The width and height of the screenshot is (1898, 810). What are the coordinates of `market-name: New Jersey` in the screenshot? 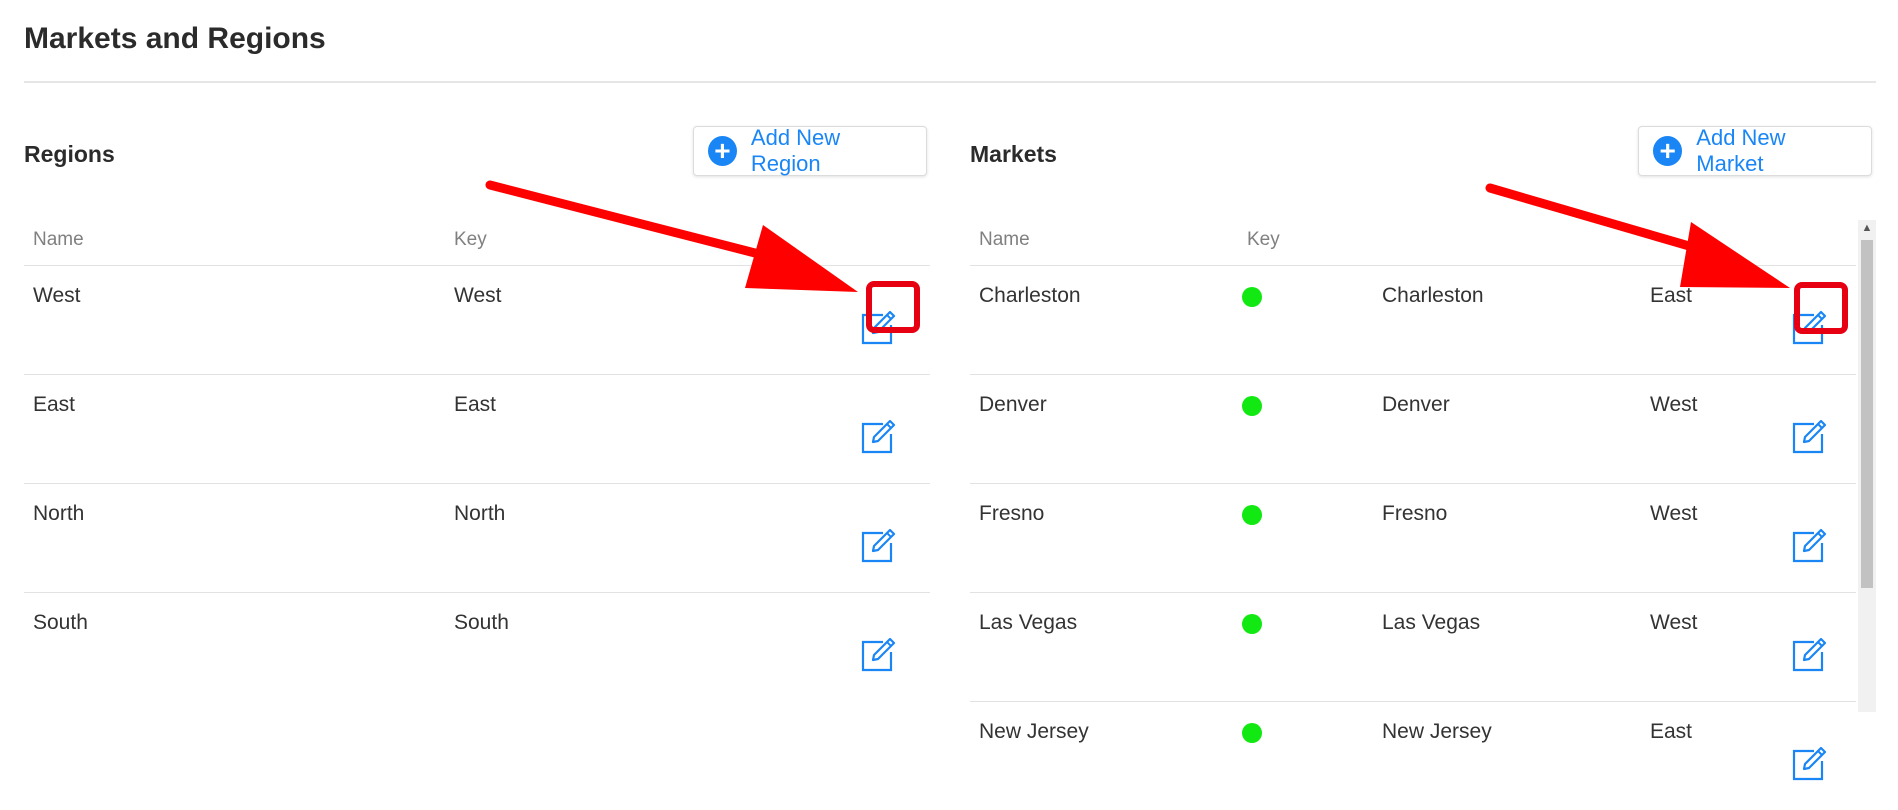 It's located at (1104, 756).